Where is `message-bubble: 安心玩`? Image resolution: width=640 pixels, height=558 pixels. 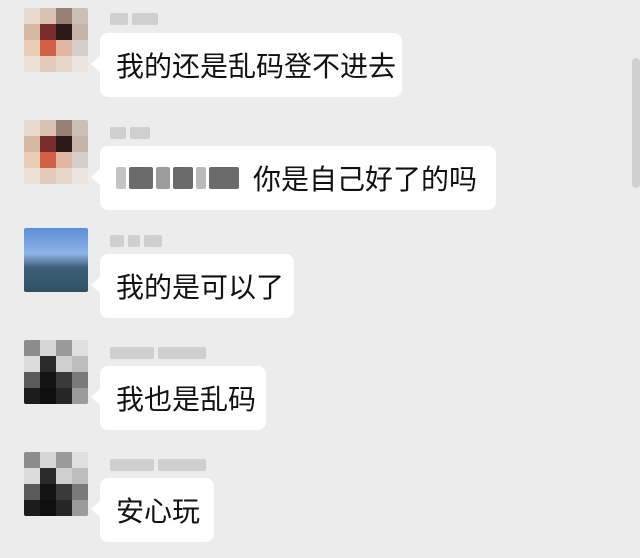
message-bubble: 安心玩 is located at coordinates (152, 510).